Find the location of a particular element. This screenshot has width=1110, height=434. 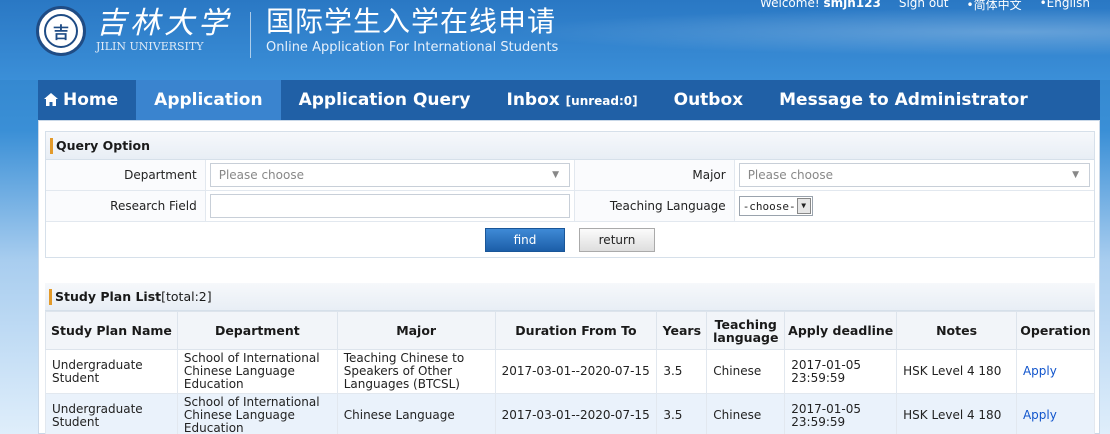

welcome-text: Welcome! smjh123 is located at coordinates (820, 6).